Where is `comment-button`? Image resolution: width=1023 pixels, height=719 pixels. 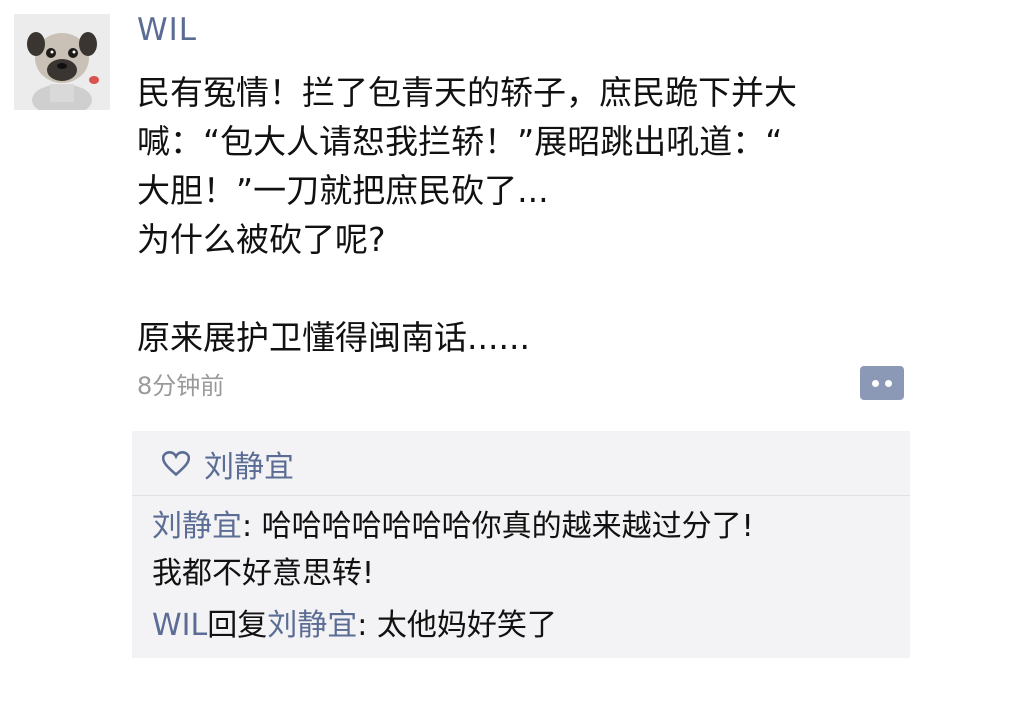 comment-button is located at coordinates (882, 383).